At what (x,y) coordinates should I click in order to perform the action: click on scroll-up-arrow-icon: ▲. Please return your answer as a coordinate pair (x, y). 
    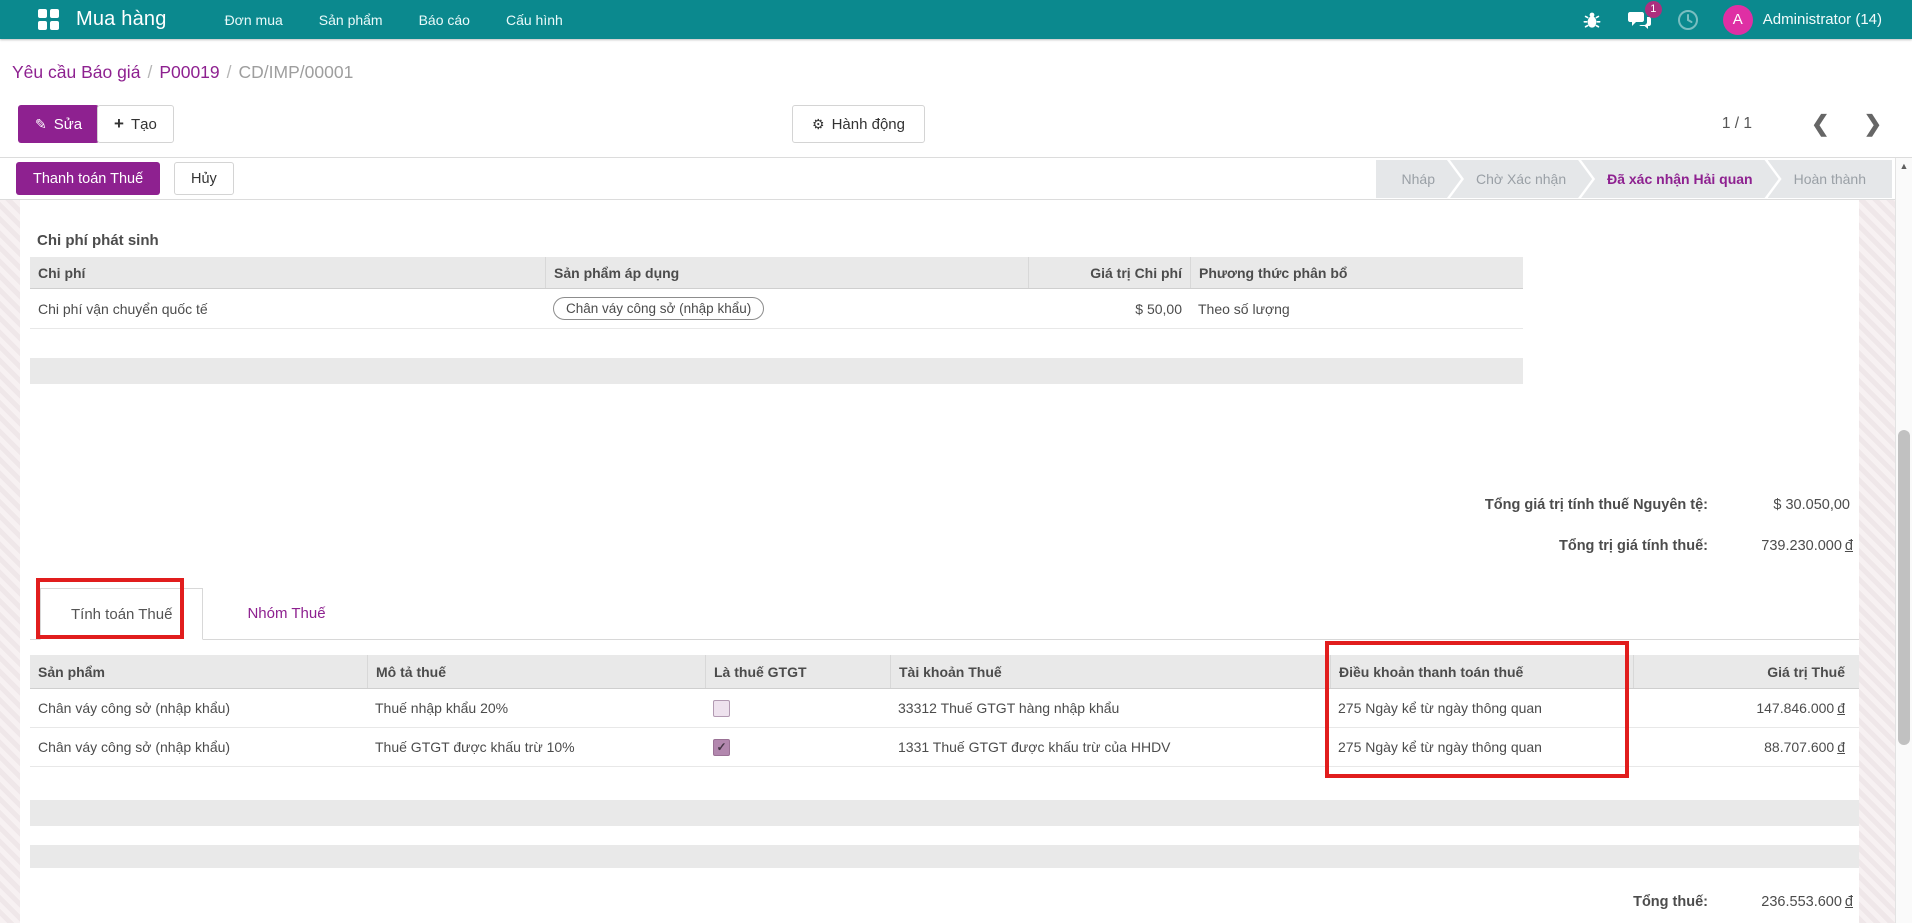
    Looking at the image, I should click on (1904, 166).